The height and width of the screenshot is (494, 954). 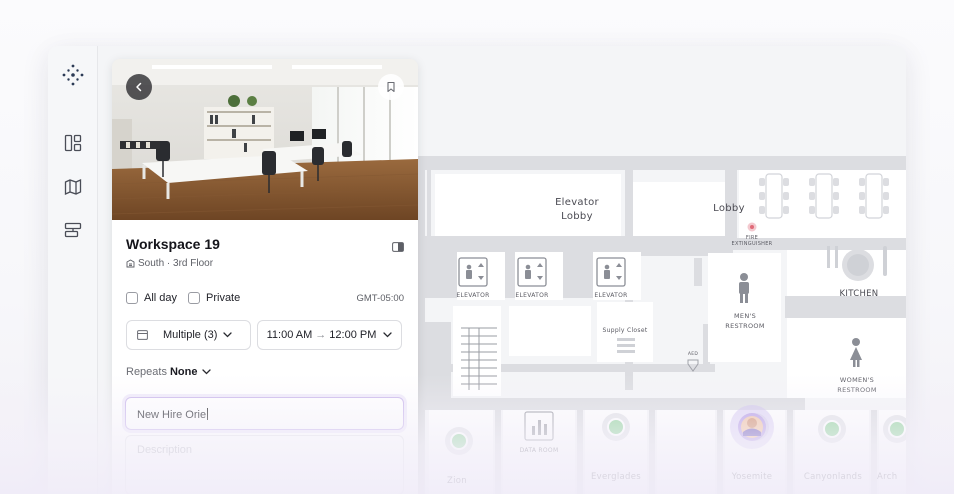 I want to click on private-checkbox, so click(x=194, y=298).